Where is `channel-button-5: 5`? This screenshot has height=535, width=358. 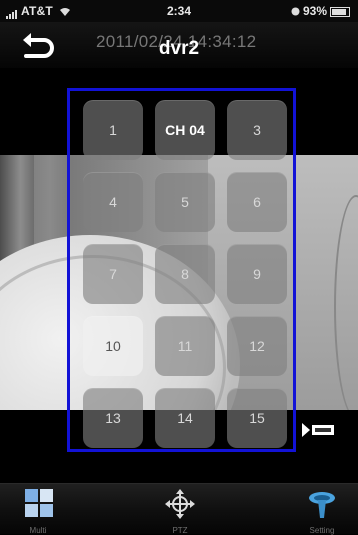 channel-button-5: 5 is located at coordinates (185, 202).